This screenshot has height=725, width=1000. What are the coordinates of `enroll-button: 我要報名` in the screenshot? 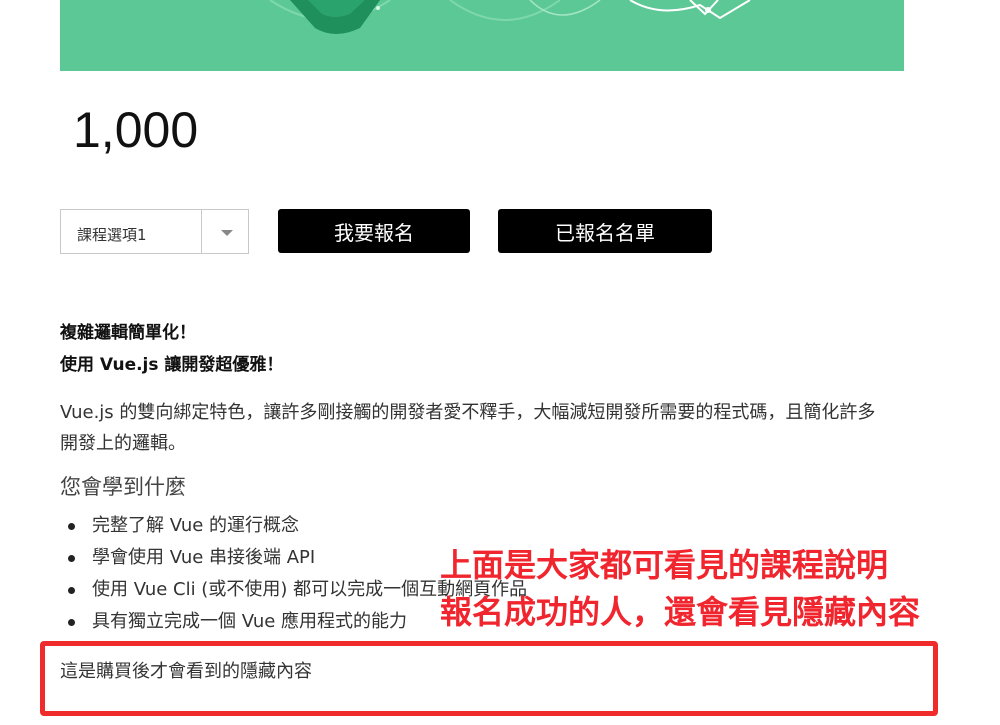 It's located at (374, 231).